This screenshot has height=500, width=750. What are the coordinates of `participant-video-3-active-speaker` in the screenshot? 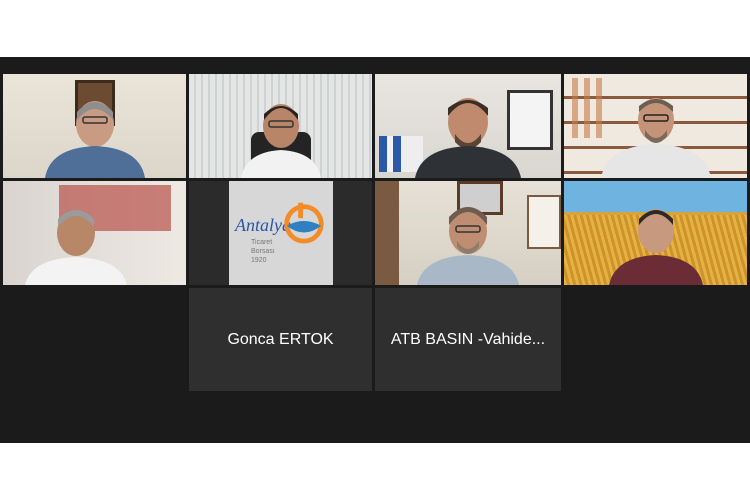 It's located at (468, 126).